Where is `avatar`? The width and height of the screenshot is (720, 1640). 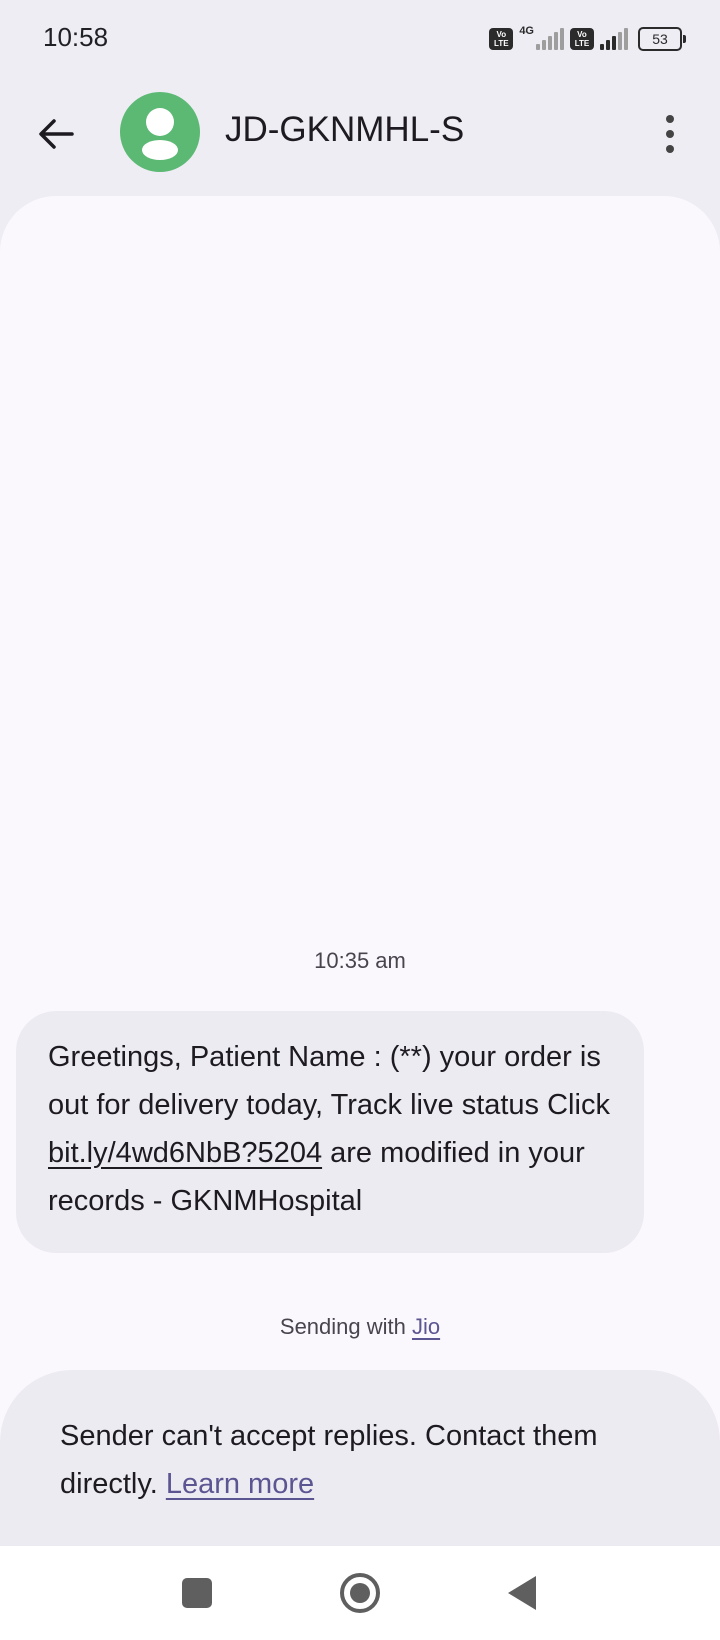 avatar is located at coordinates (160, 132).